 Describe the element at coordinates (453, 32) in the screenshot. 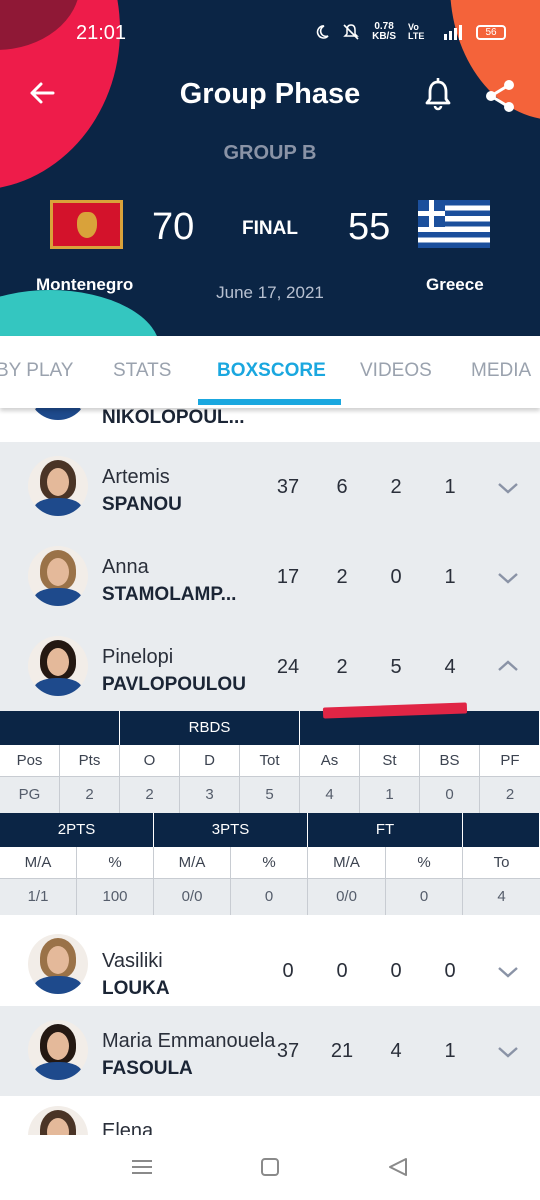

I see `signal-icon` at that location.